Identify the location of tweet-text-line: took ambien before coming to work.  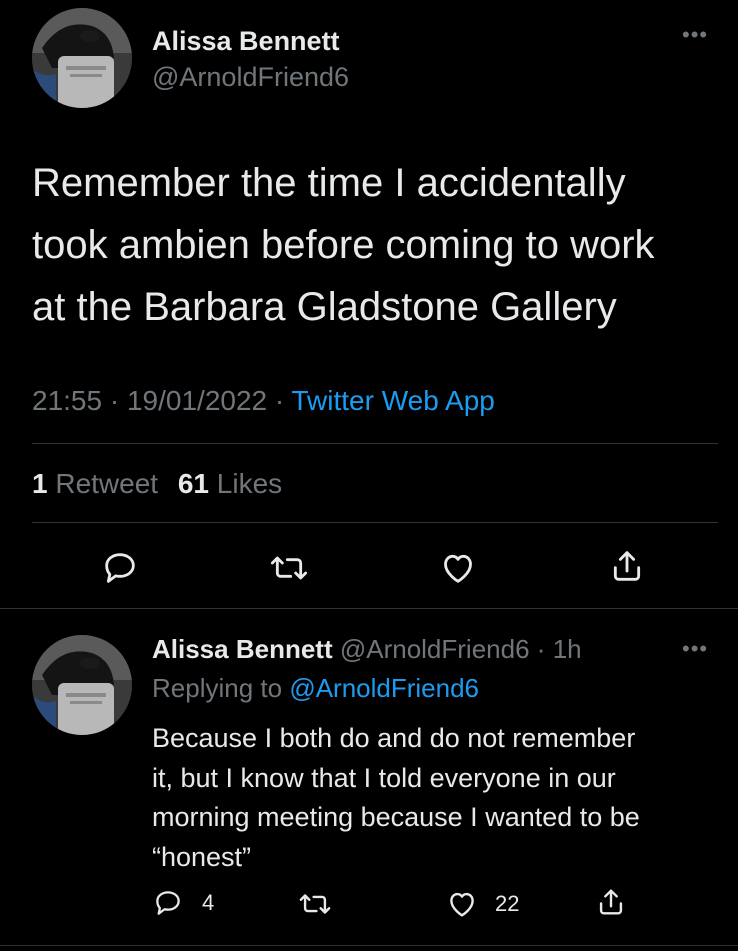
(343, 245).